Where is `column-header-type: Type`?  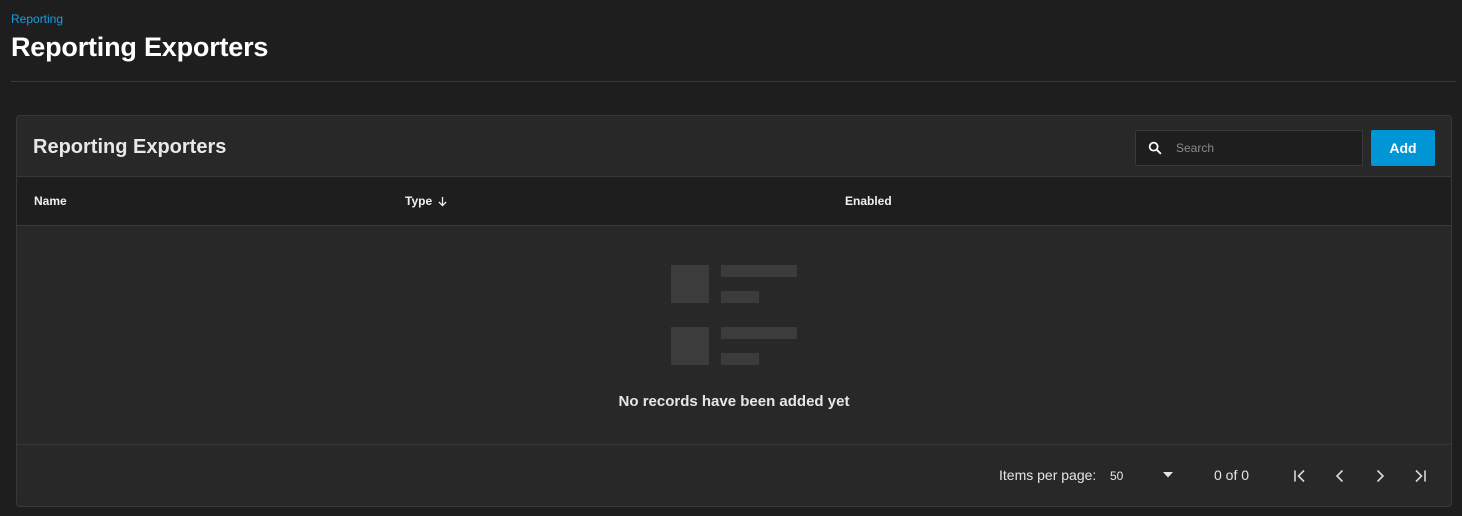 column-header-type: Type is located at coordinates (426, 201).